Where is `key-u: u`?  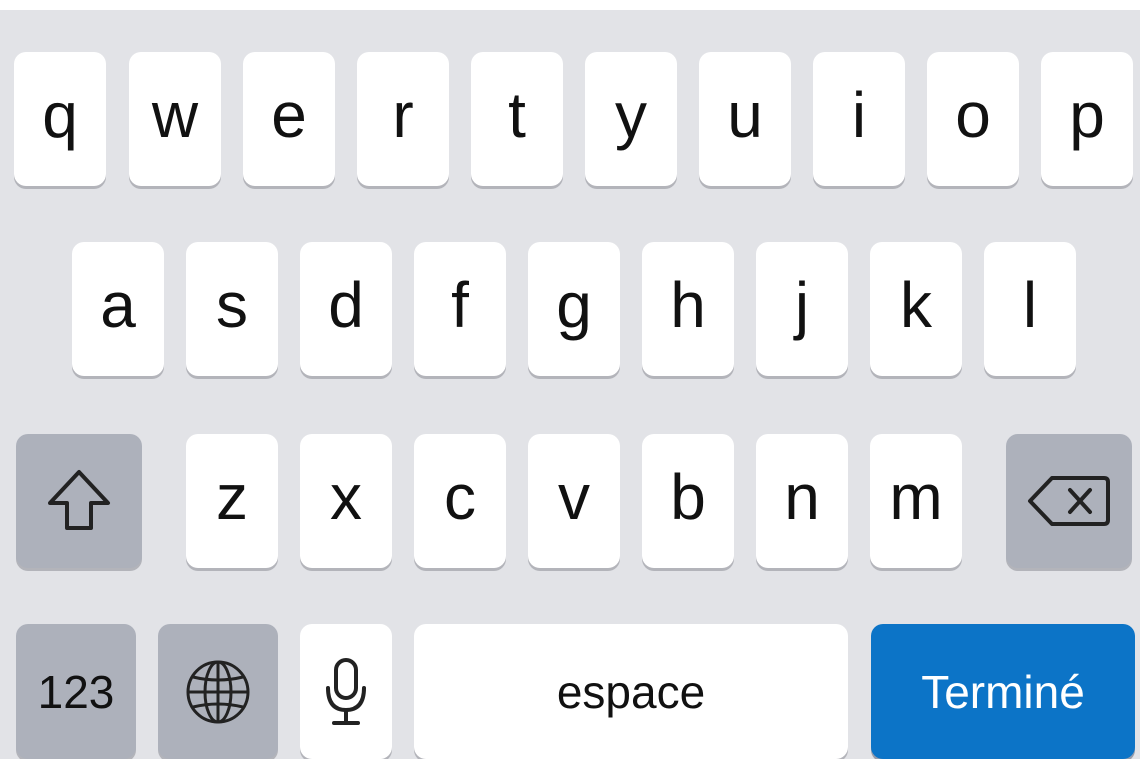
key-u: u is located at coordinates (745, 119).